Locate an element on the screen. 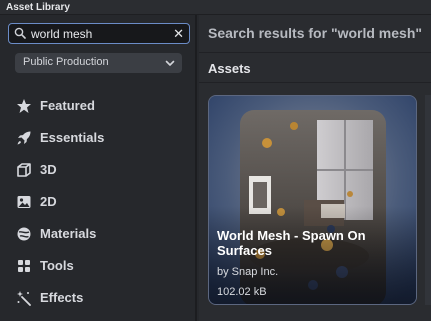 The image size is (431, 321). sidebar-item-label: Materials is located at coordinates (68, 233).